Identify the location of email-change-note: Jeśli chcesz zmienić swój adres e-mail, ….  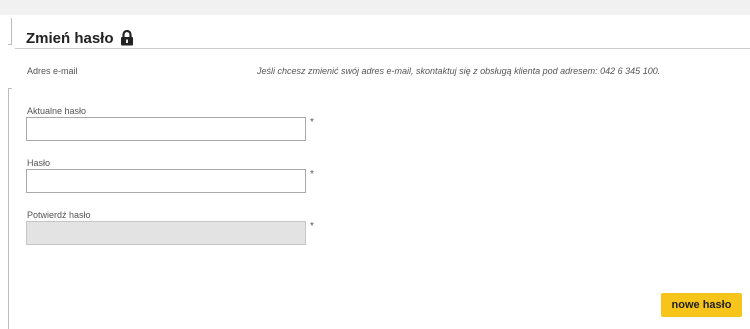
(459, 71).